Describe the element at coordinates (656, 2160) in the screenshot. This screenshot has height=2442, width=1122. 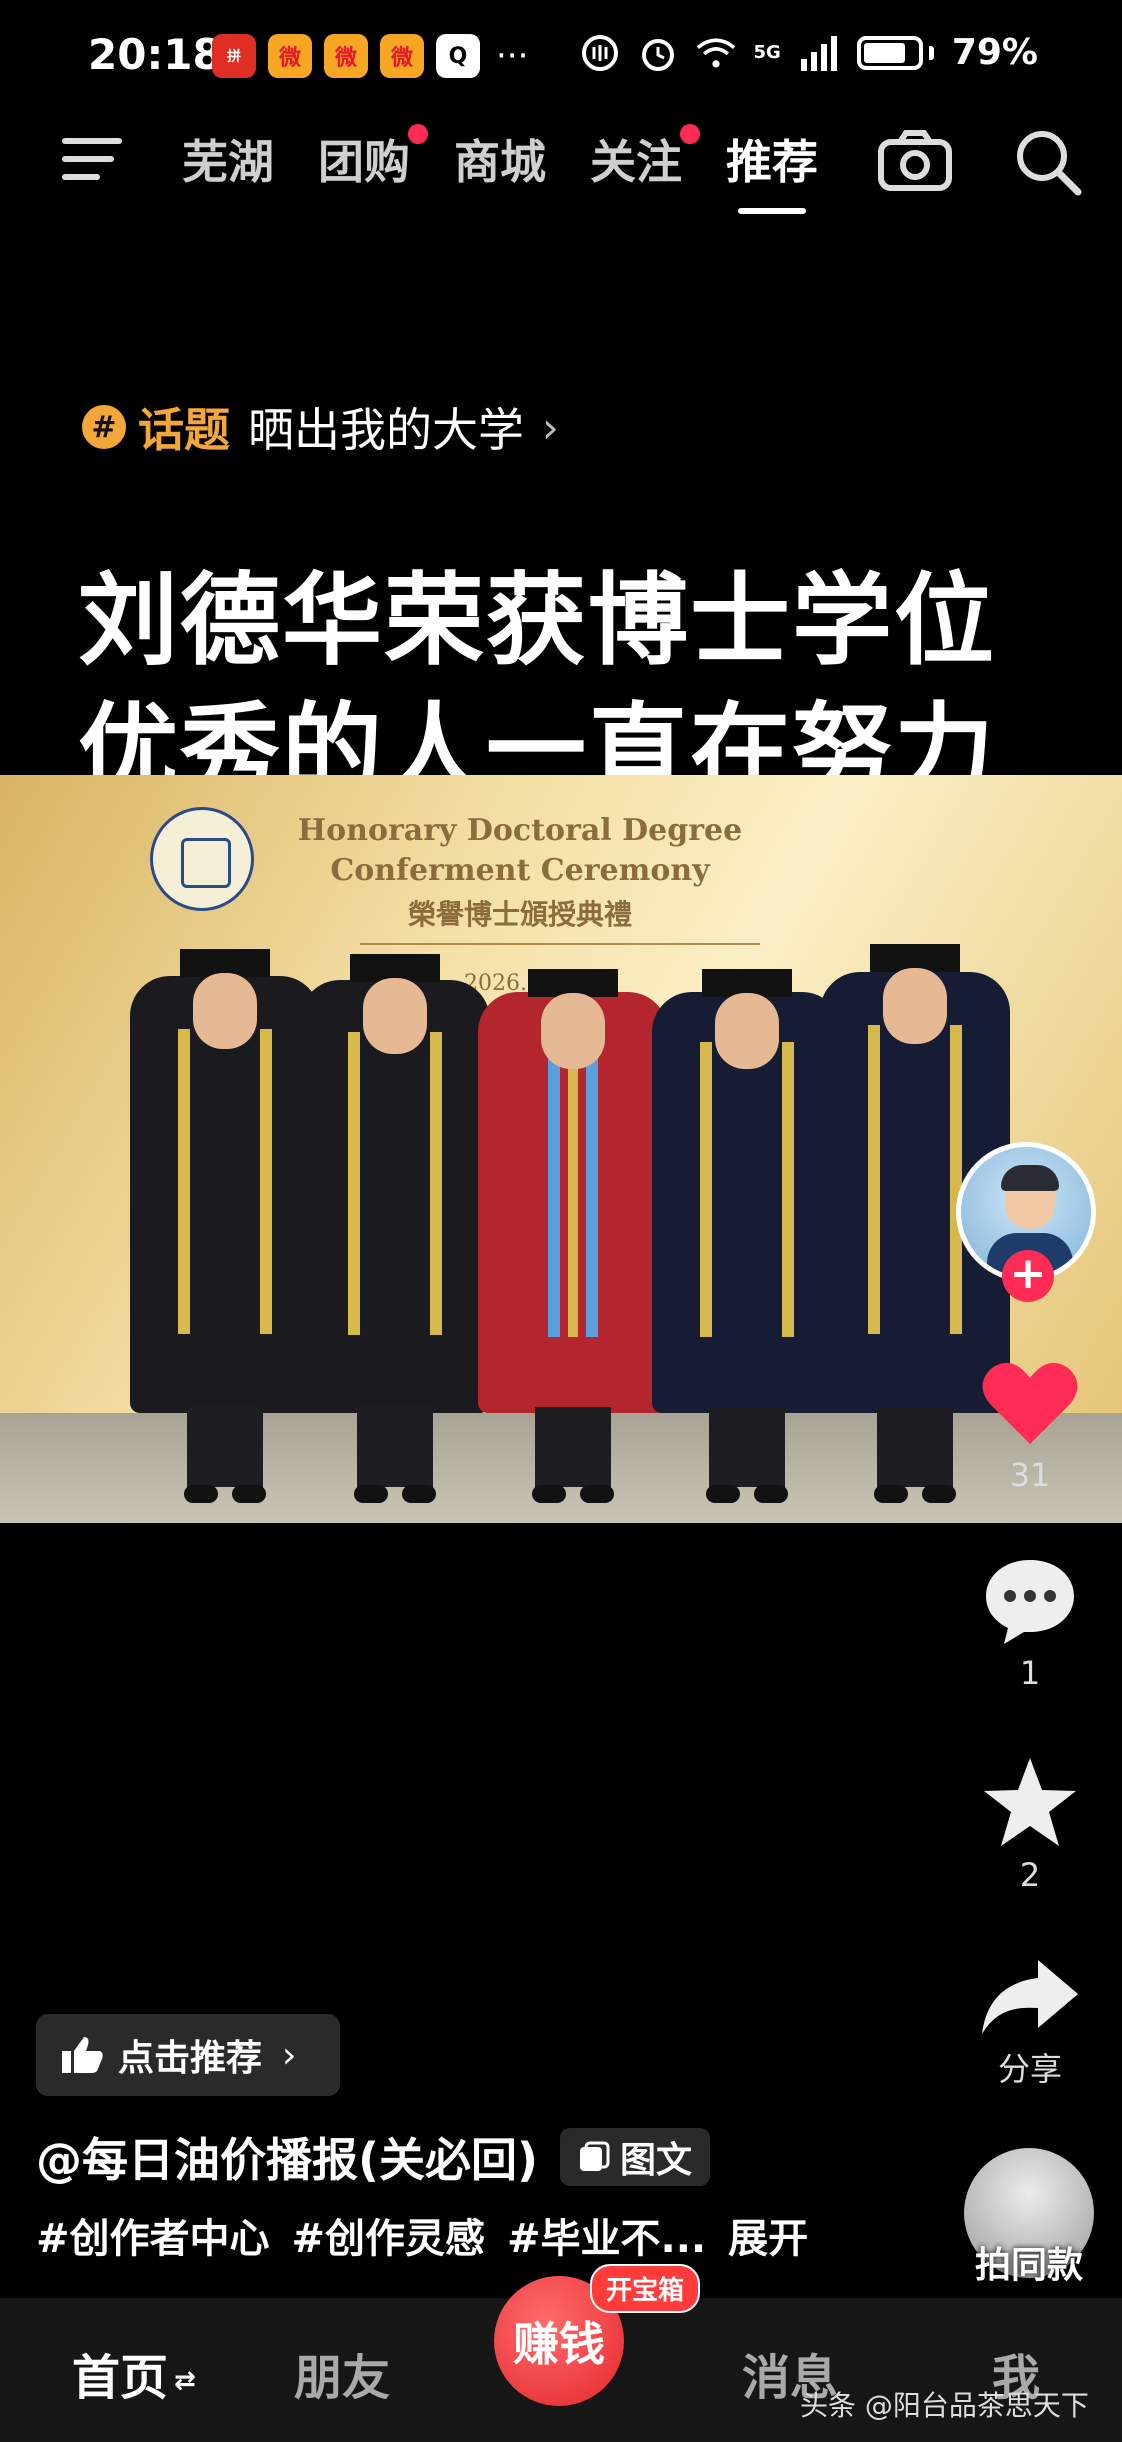
I see `post-type-label: 图文` at that location.